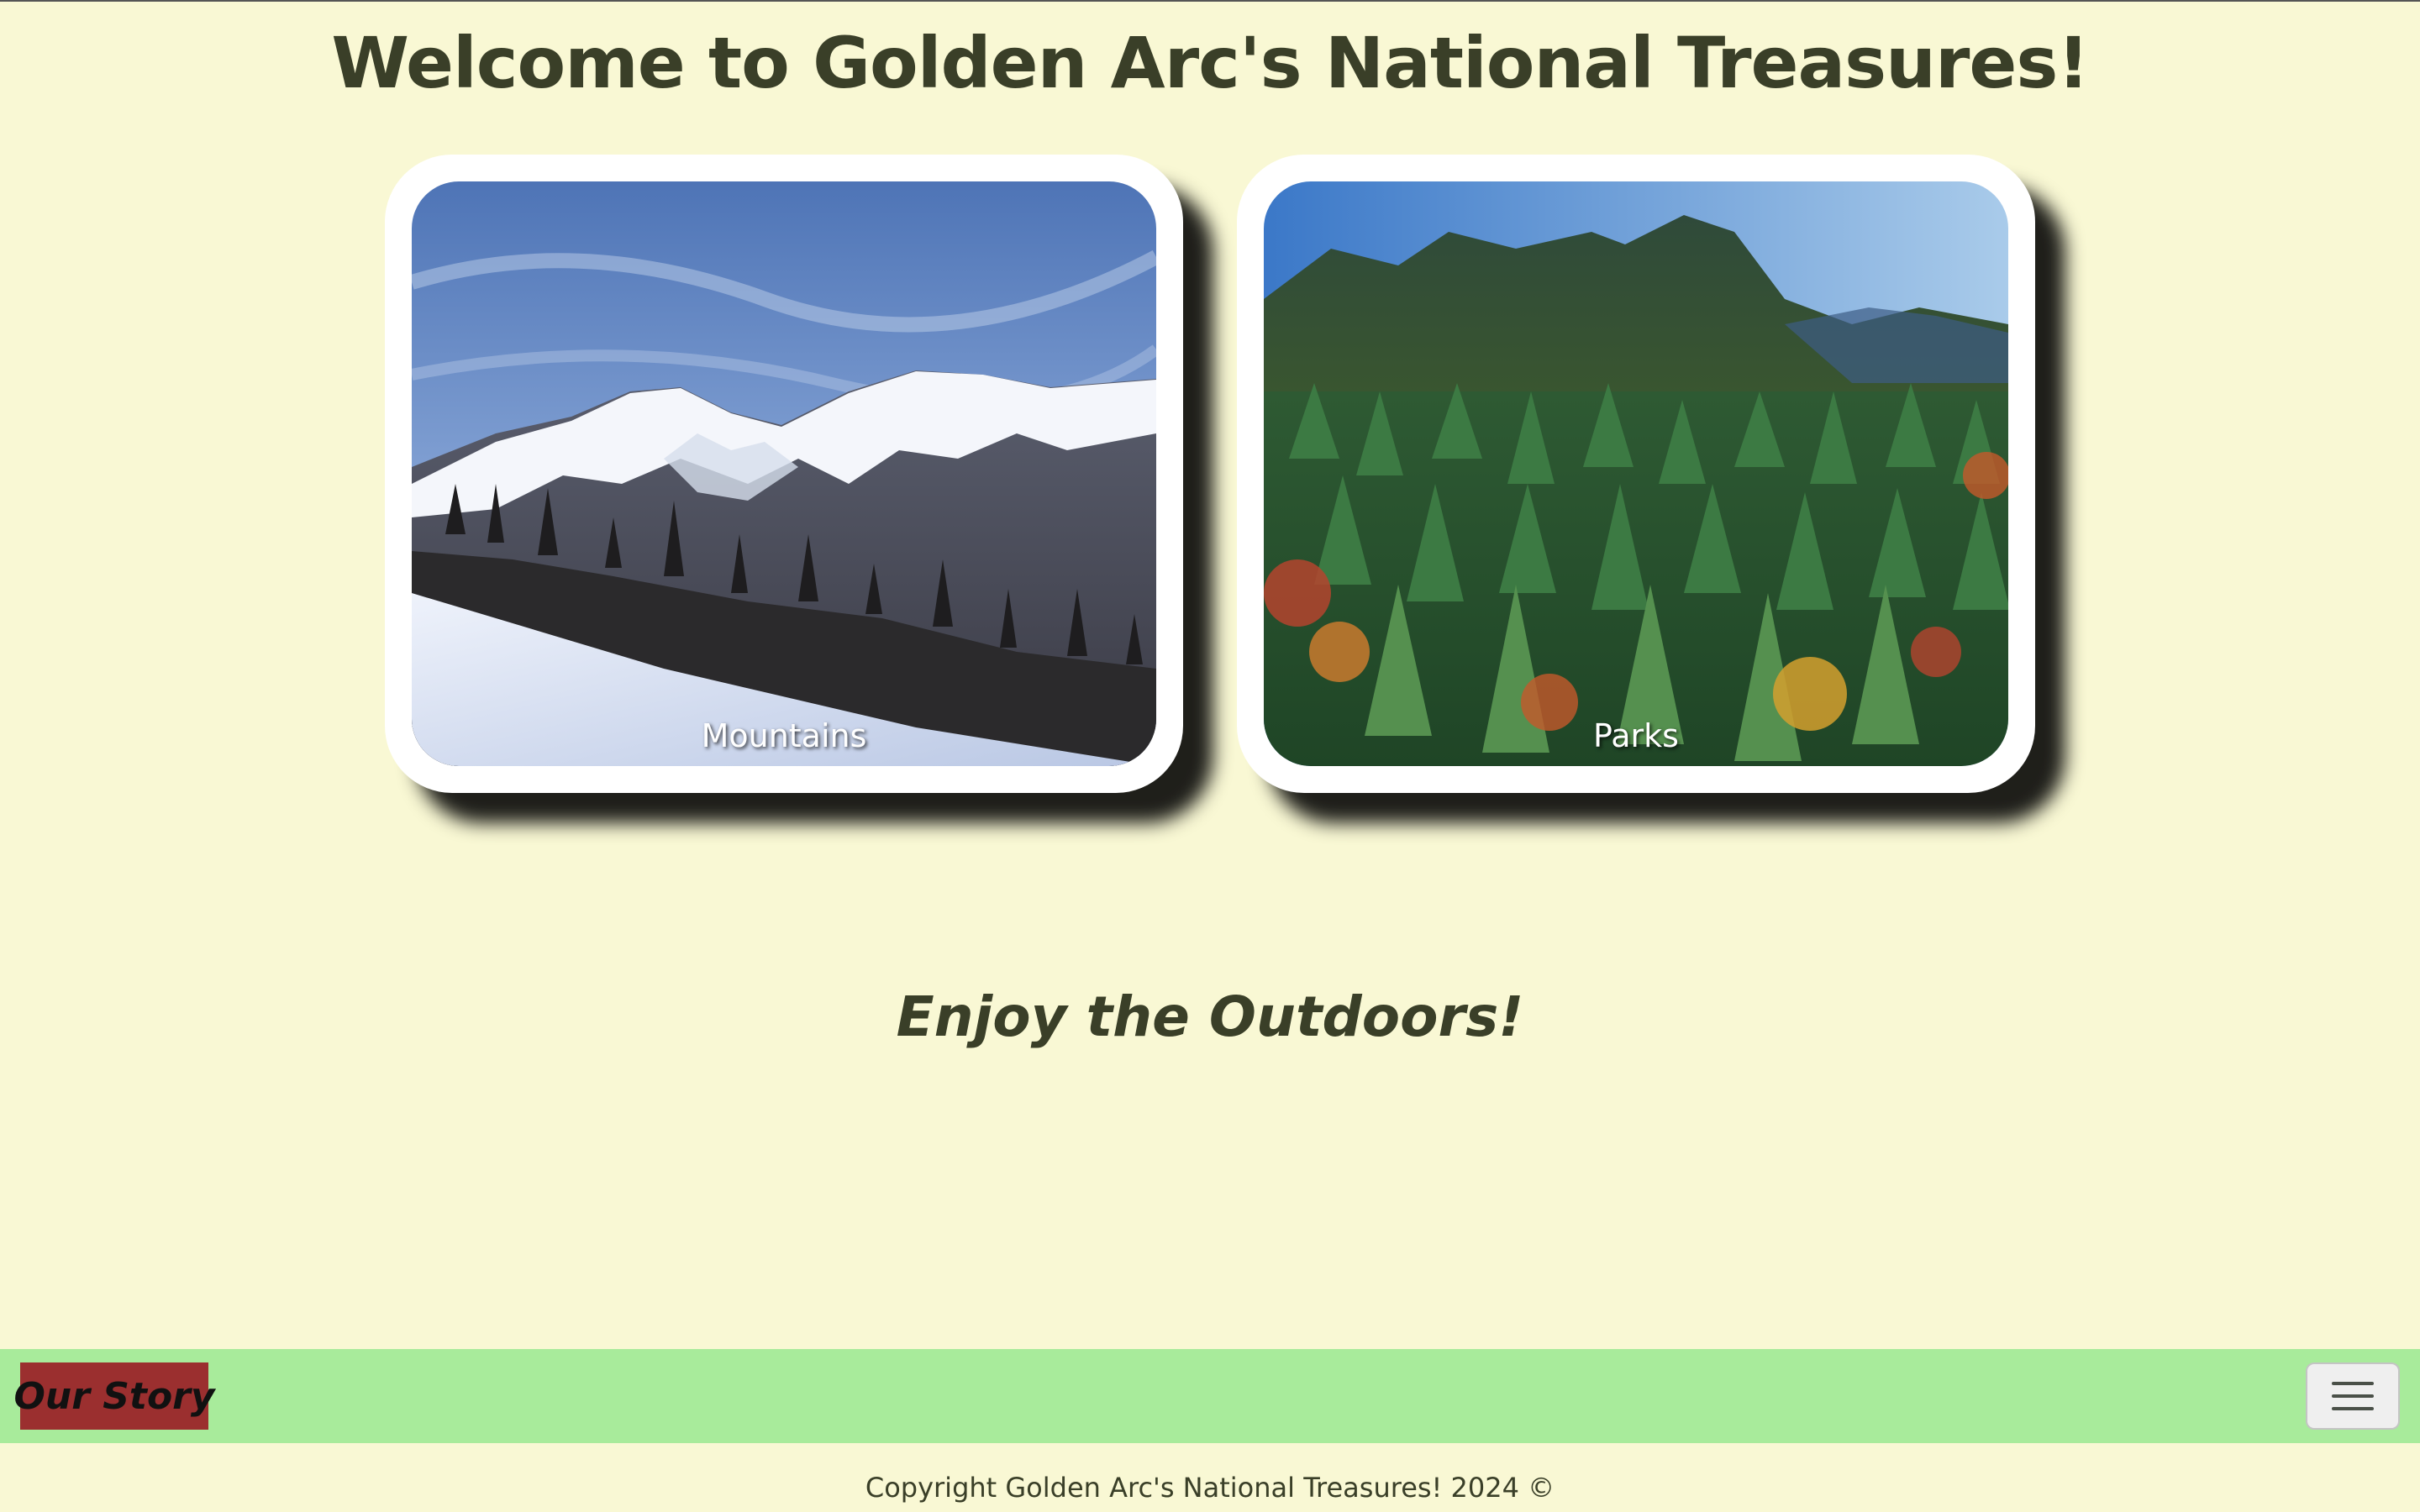 The height and width of the screenshot is (1512, 2420). I want to click on mountains-image: Mountains, so click(784, 473).